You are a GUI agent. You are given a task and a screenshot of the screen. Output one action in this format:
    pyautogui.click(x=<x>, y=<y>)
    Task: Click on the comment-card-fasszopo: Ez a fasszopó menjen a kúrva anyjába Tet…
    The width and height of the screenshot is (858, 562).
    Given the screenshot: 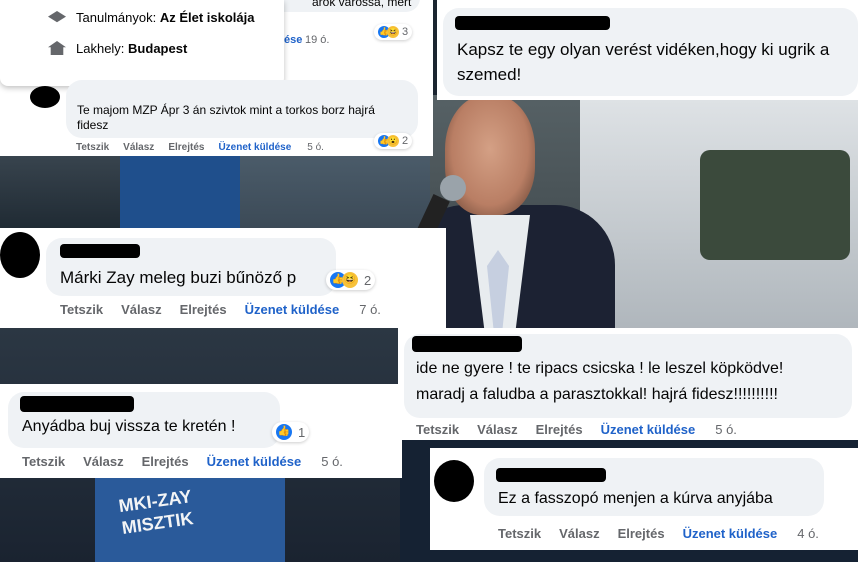 What is the action you would take?
    pyautogui.click(x=644, y=499)
    